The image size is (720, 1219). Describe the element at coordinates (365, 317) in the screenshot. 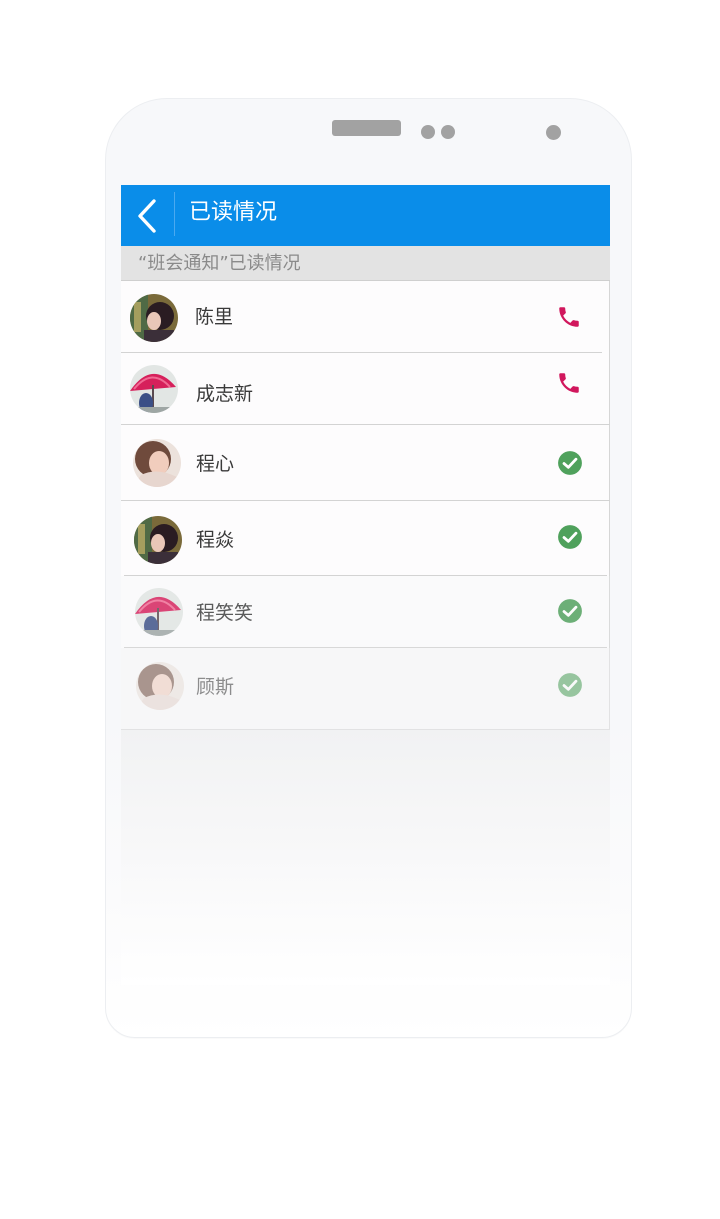

I see `list-item: 陈里` at that location.